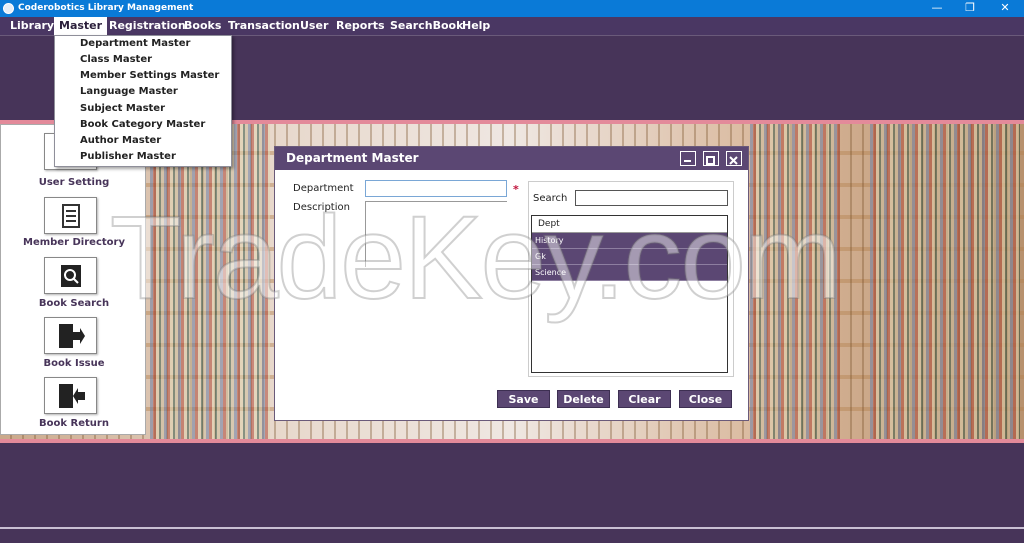 This screenshot has height=543, width=1024. Describe the element at coordinates (74, 182) in the screenshot. I see `user-setting-label: User Setting` at that location.